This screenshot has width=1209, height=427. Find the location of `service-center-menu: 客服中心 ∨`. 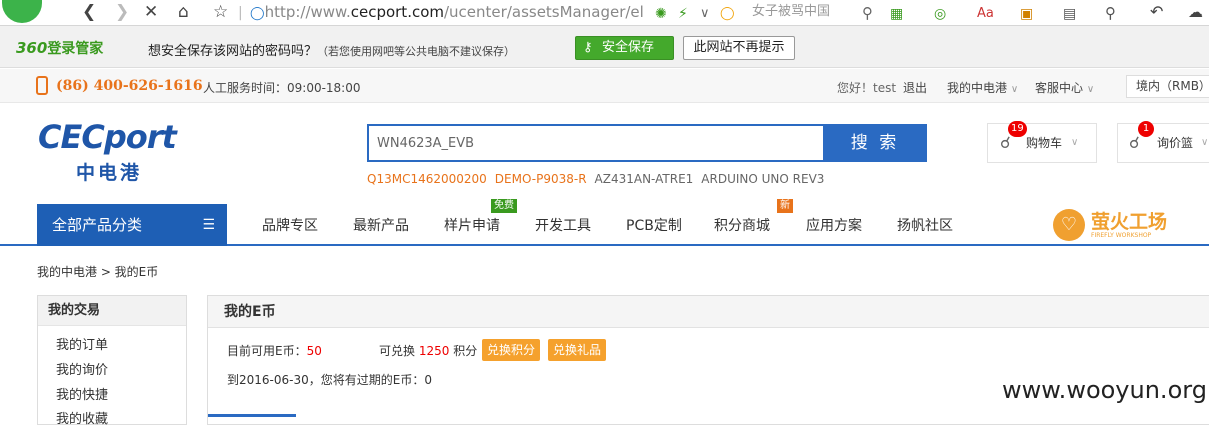

service-center-menu: 客服中心 ∨ is located at coordinates (1064, 87).